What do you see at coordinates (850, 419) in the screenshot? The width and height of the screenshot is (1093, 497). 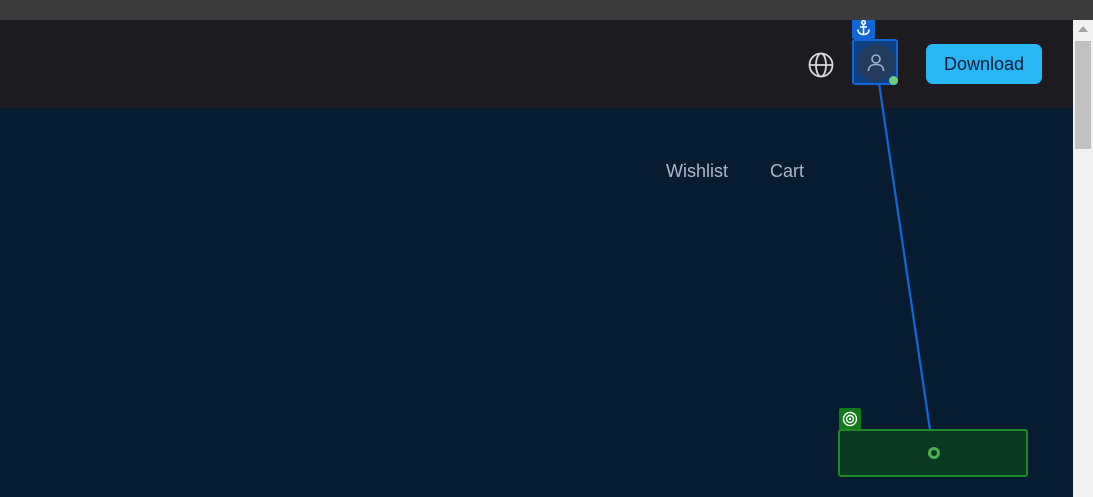 I see `target-icon` at bounding box center [850, 419].